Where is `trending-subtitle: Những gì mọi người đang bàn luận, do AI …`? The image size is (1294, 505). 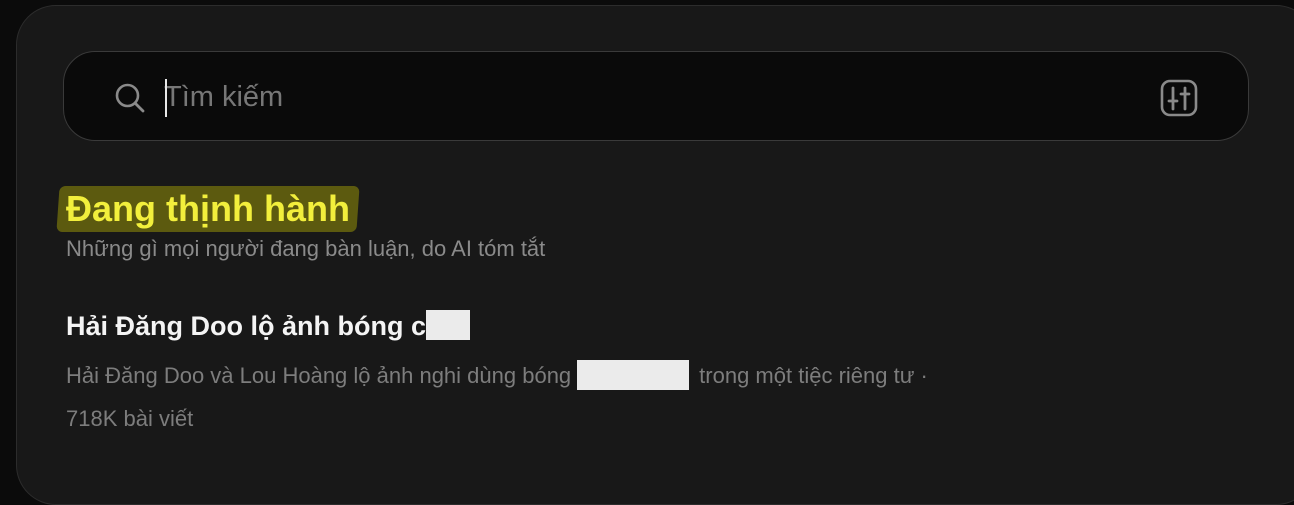 trending-subtitle: Những gì mọi người đang bàn luận, do AI … is located at coordinates (306, 248).